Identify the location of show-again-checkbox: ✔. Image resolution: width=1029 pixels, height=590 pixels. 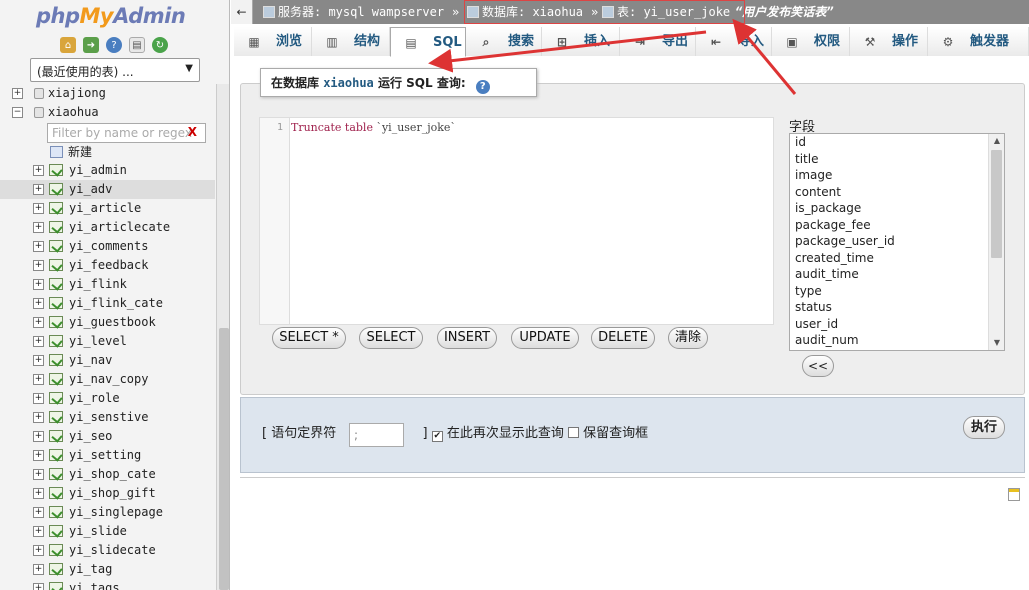
(437, 436).